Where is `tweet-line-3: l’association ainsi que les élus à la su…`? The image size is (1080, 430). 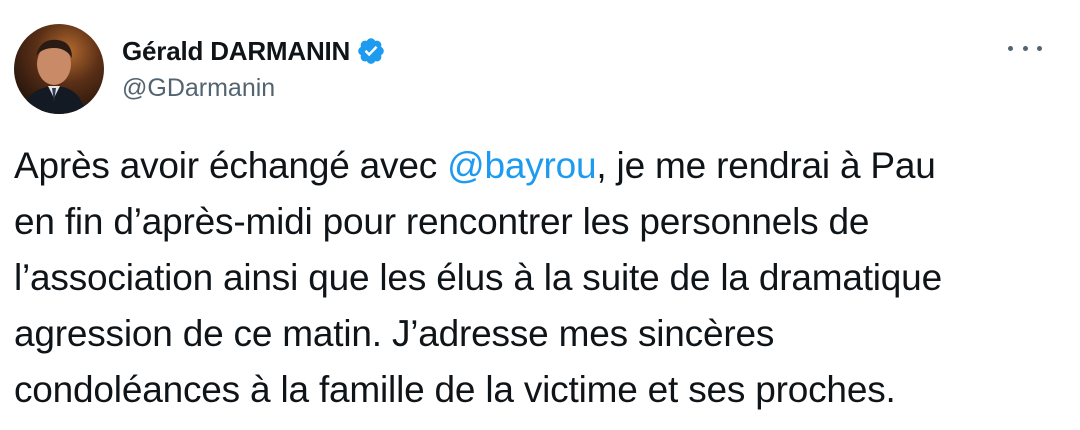
tweet-line-3: l’association ainsi que les élus à la su… is located at coordinates (478, 277).